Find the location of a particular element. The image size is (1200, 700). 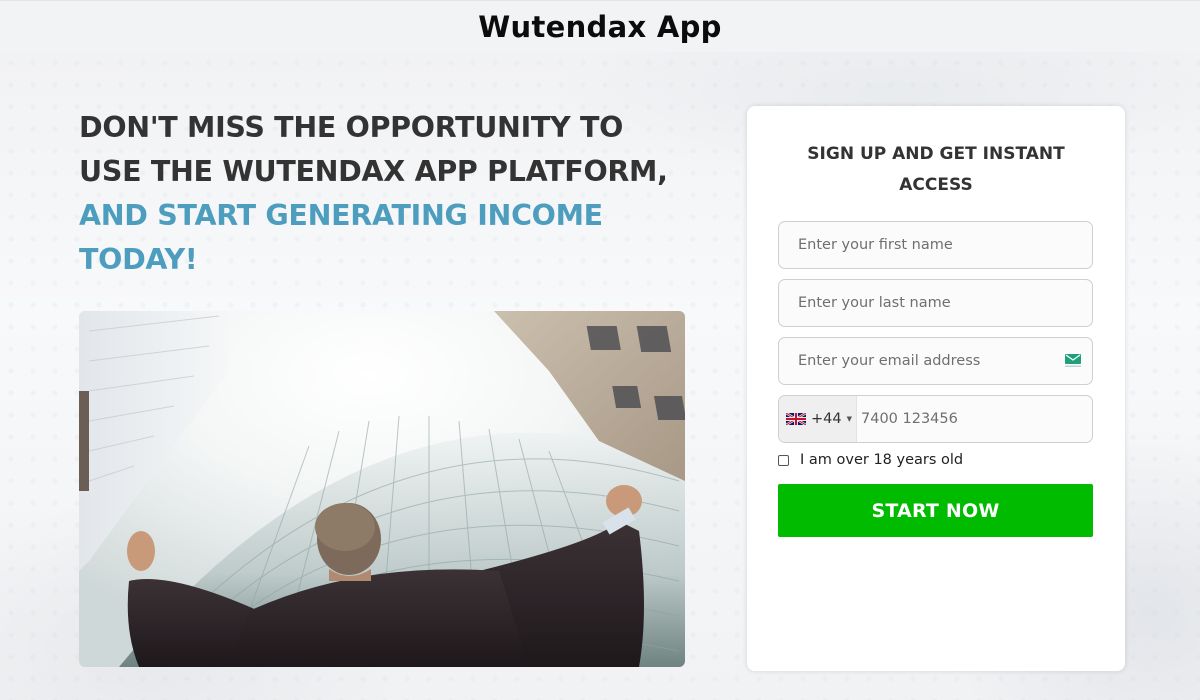

app-title: Wutendax App is located at coordinates (600, 26).